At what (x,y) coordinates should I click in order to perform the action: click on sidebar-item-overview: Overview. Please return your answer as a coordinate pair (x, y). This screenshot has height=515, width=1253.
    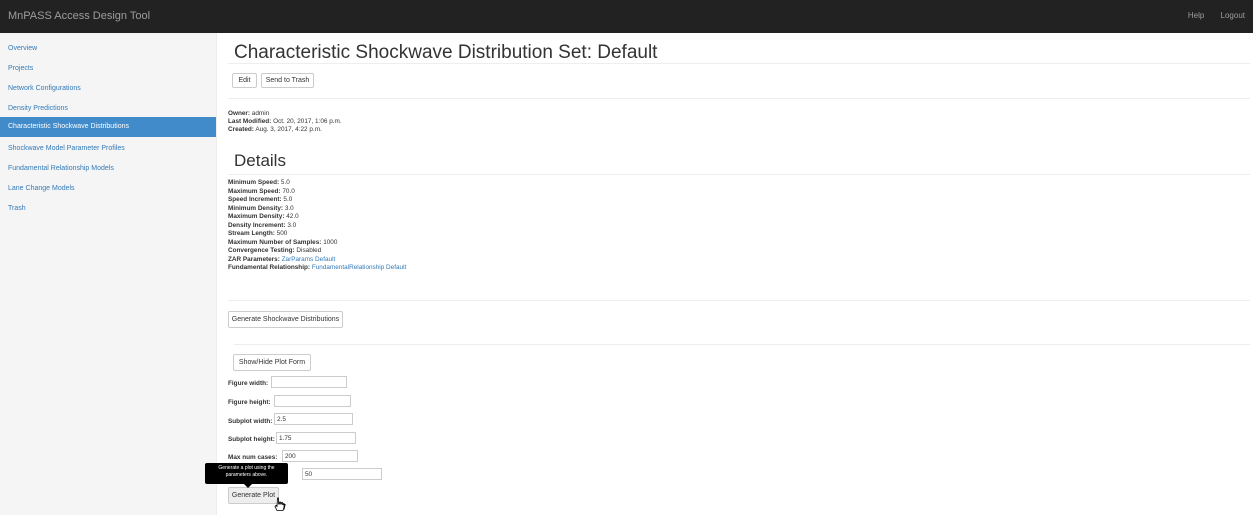
    Looking at the image, I should click on (108, 49).